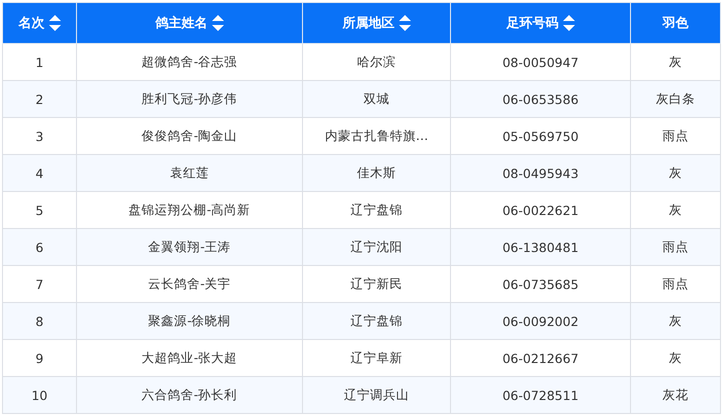 Image resolution: width=722 pixels, height=417 pixels. I want to click on table-cell: 06-0653586, so click(540, 99).